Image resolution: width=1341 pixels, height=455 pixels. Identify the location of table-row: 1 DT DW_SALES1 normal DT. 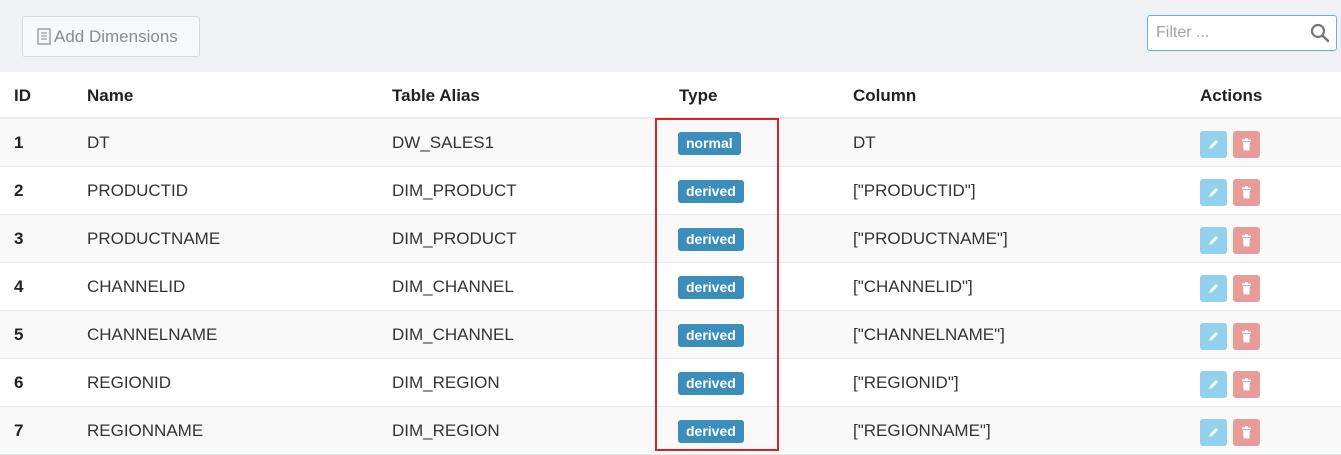
(670, 143).